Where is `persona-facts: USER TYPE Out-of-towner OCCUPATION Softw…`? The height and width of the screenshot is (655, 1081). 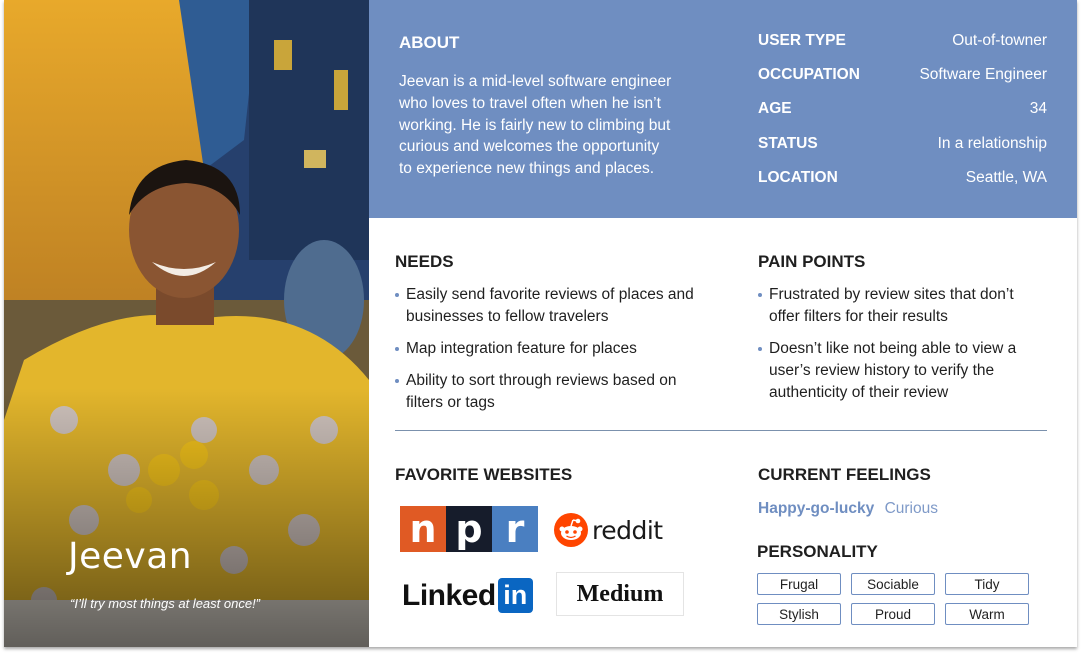 persona-facts: USER TYPE Out-of-towner OCCUPATION Softw… is located at coordinates (902, 117).